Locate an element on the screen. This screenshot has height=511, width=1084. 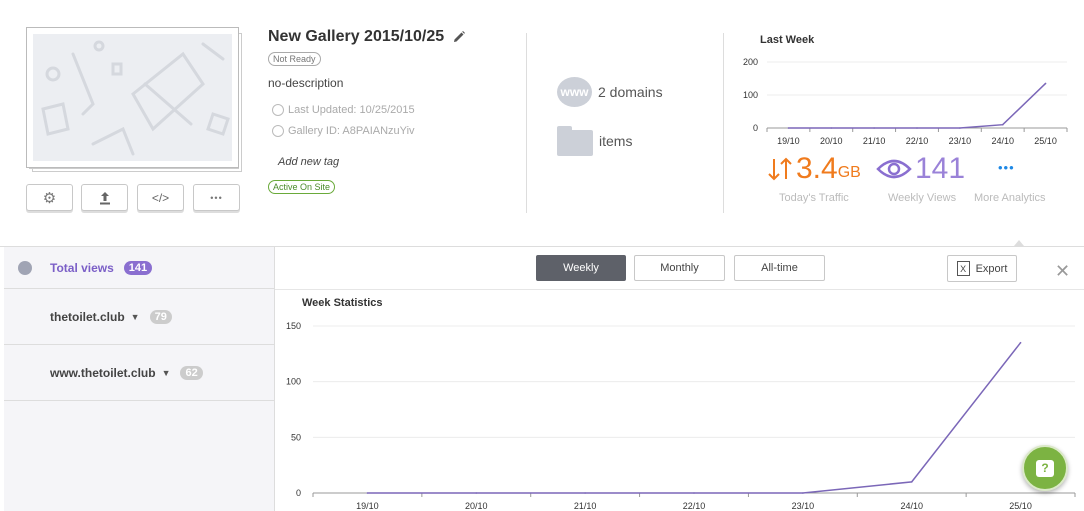
traffic-stat: 3.4 GB is located at coordinates (813, 169).